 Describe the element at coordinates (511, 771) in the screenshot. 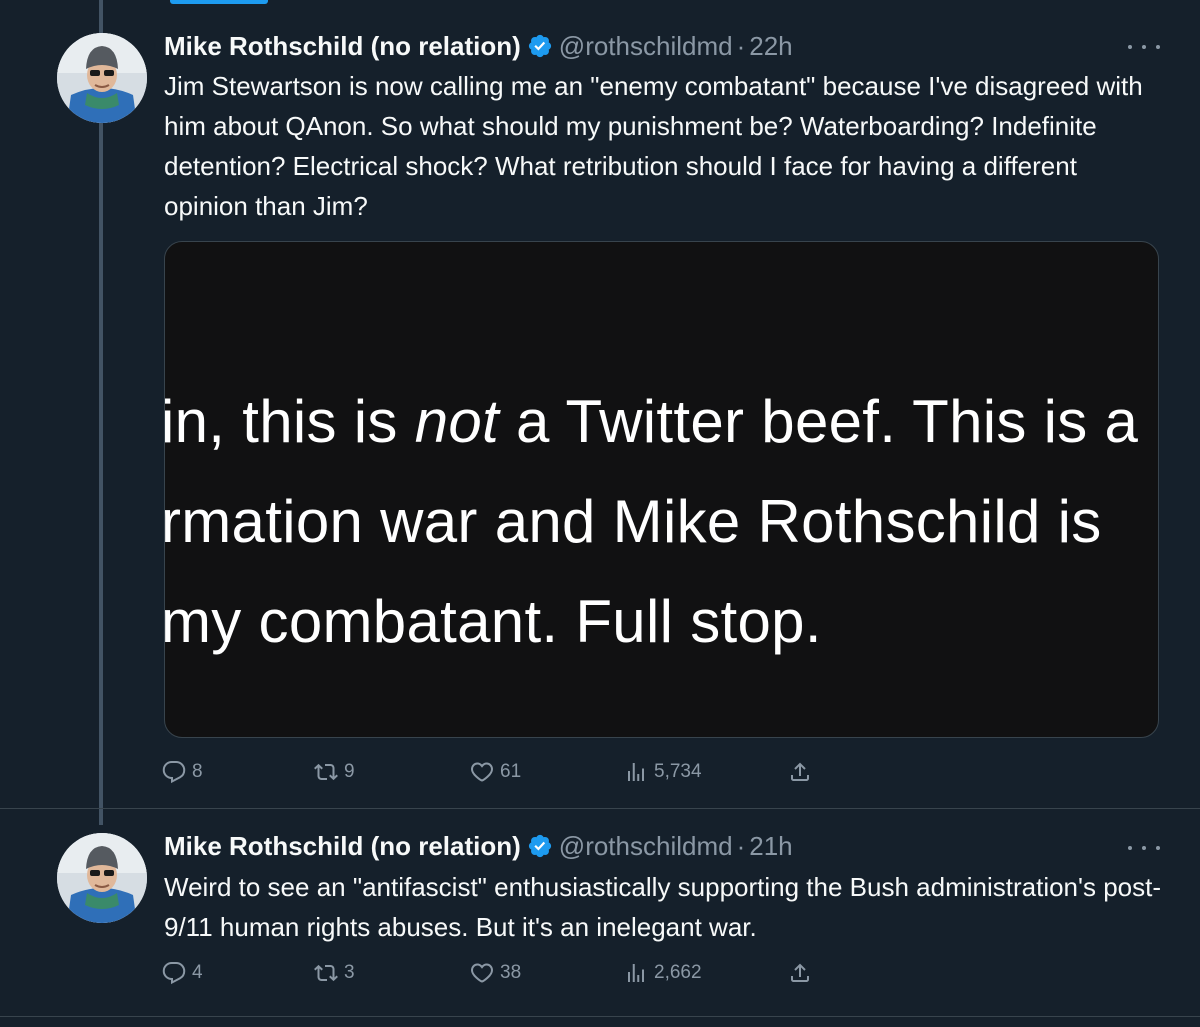

I see `like-count: 61` at that location.